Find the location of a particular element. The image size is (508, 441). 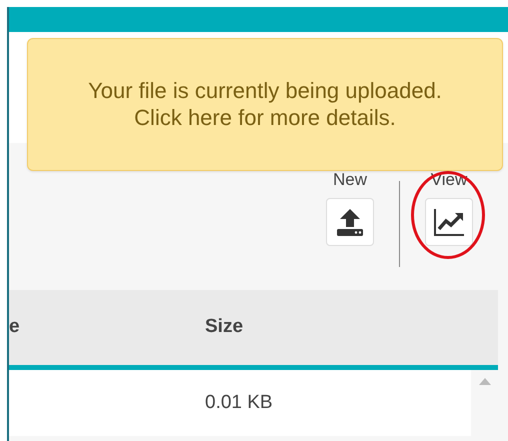

new-button is located at coordinates (350, 222).